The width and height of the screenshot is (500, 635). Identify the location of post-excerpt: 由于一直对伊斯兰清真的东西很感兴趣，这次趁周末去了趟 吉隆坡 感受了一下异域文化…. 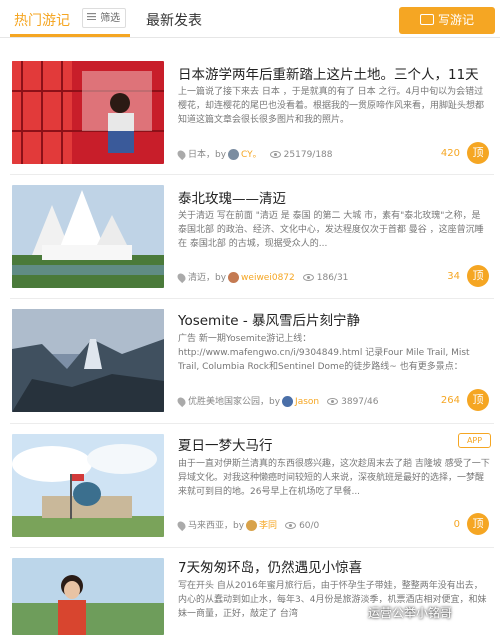
(334, 478).